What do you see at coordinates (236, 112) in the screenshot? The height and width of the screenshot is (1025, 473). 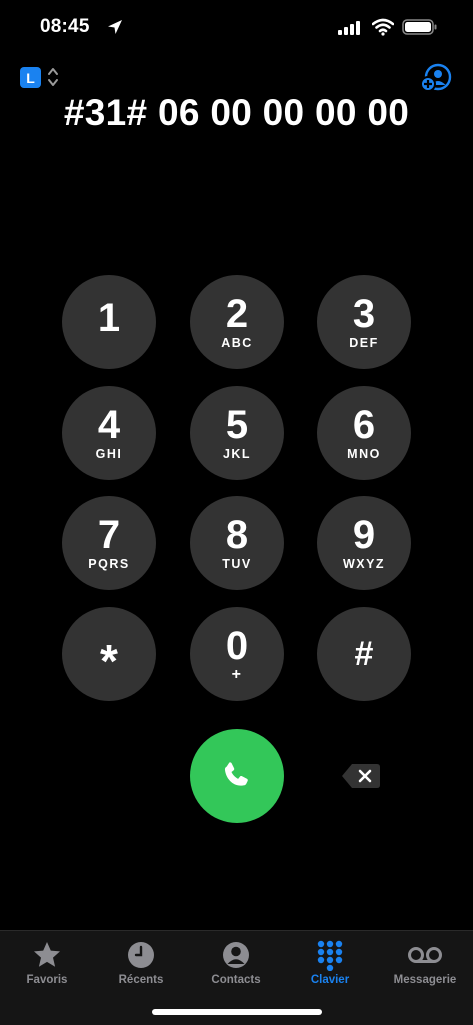 I see `dialed-number-display: #31# 06 00 00 00 00` at bounding box center [236, 112].